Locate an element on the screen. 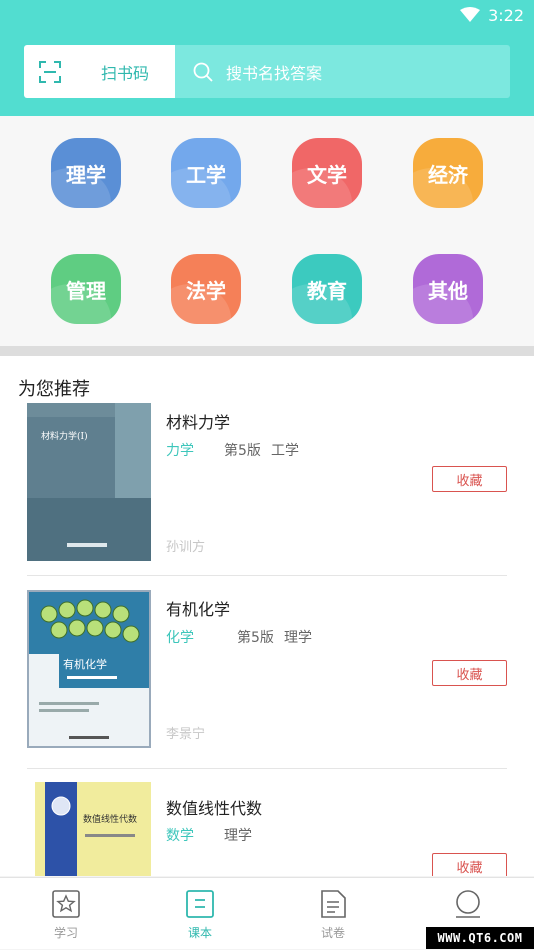 Image resolution: width=534 pixels, height=950 pixels. scan-icon is located at coordinates (50, 71).